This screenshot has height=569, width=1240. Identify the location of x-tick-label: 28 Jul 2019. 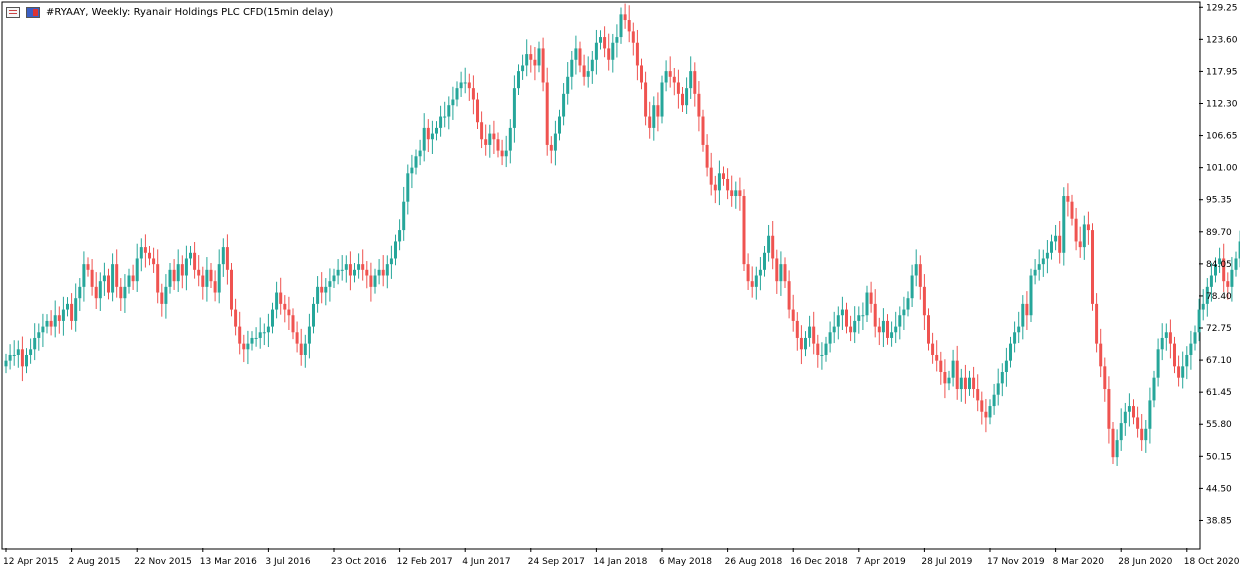
(946, 562).